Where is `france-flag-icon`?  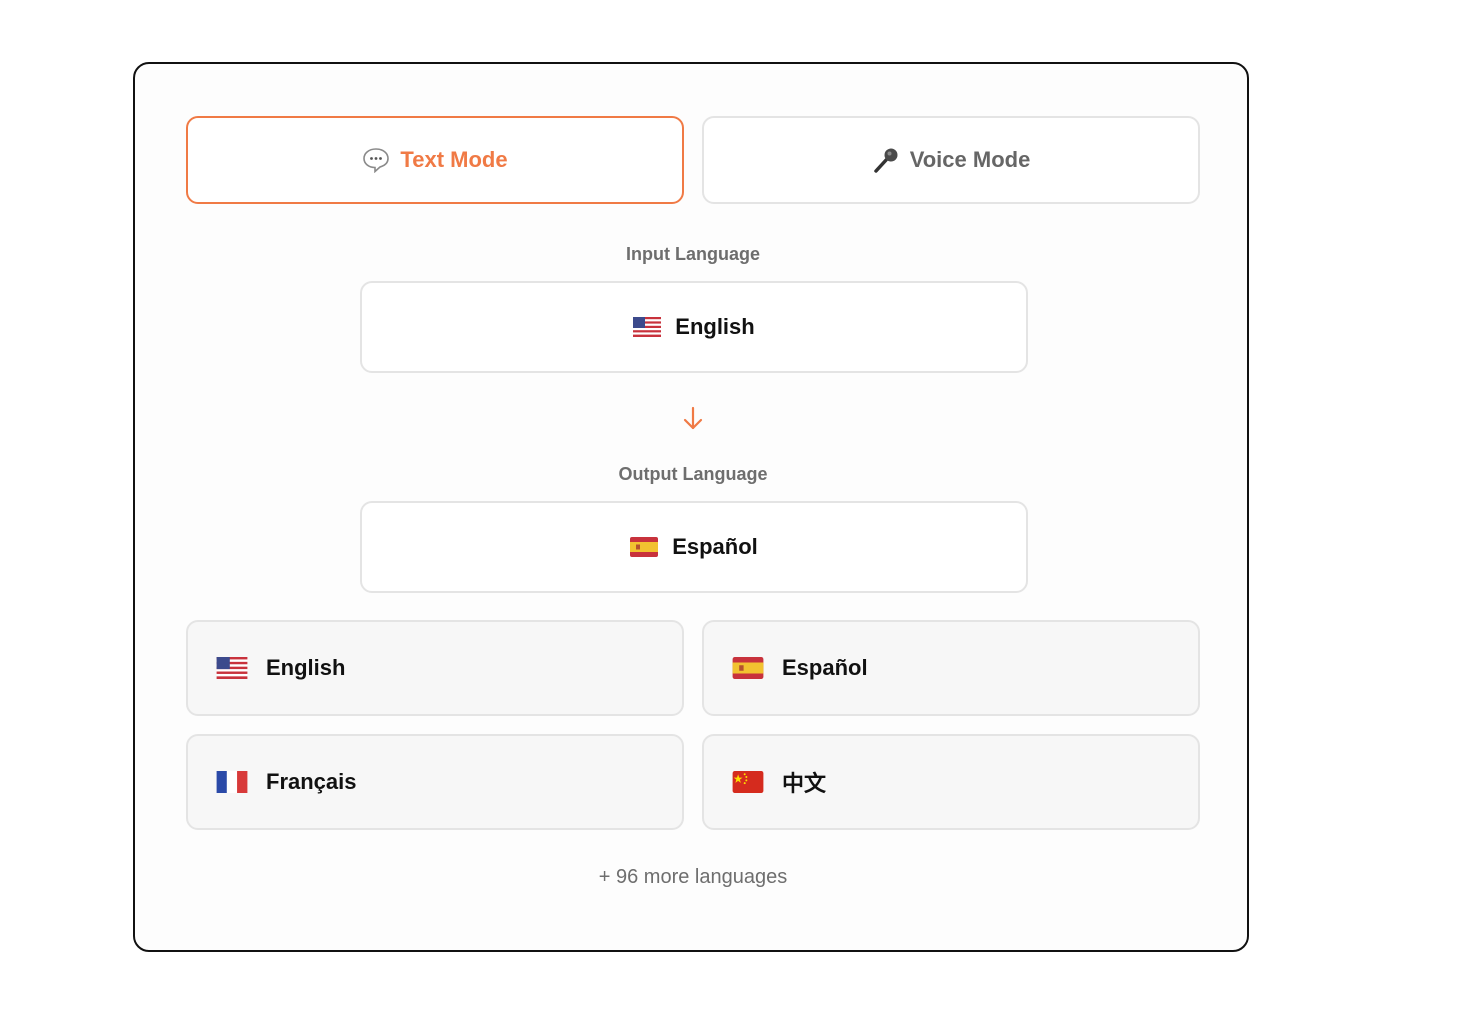
france-flag-icon is located at coordinates (232, 782).